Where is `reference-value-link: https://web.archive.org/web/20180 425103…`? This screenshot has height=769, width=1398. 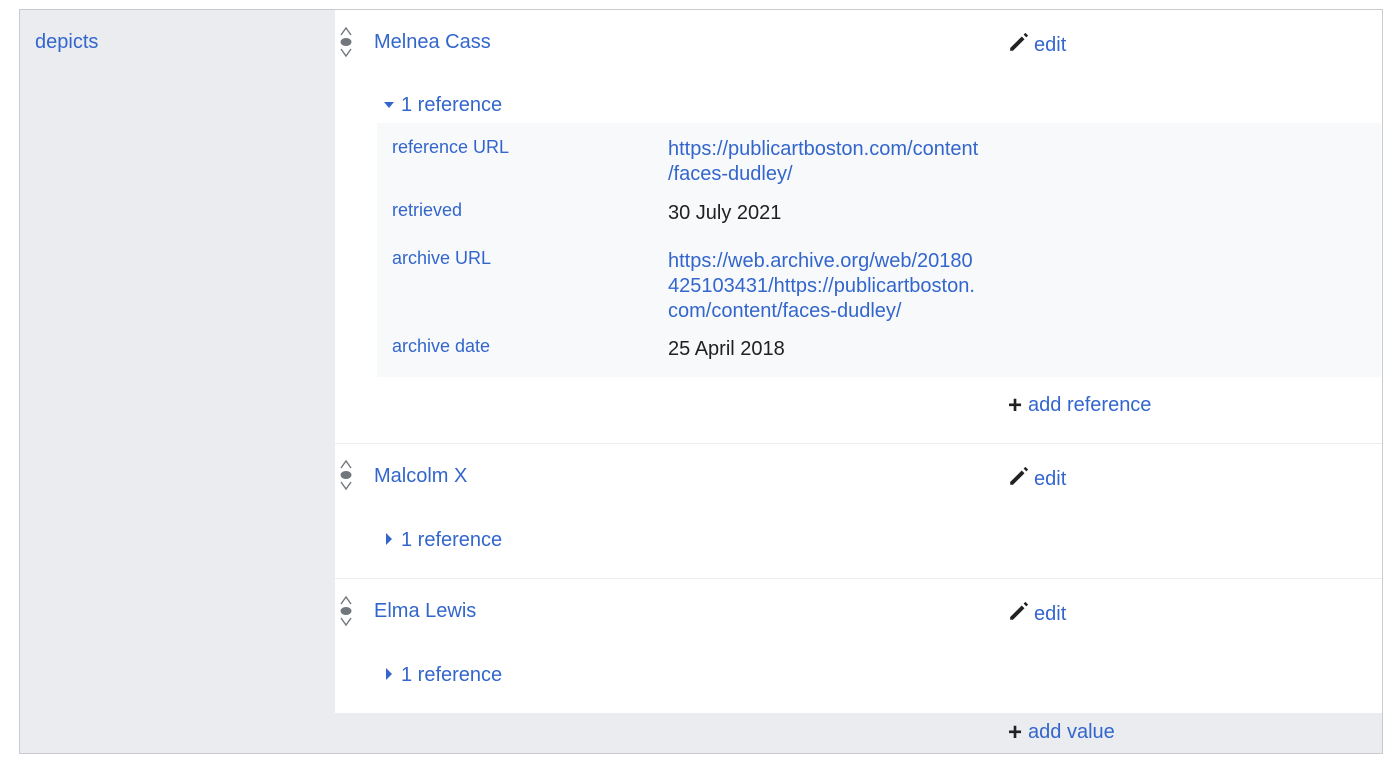
reference-value-link: https://web.archive.org/web/20180 425103… is located at coordinates (833, 286).